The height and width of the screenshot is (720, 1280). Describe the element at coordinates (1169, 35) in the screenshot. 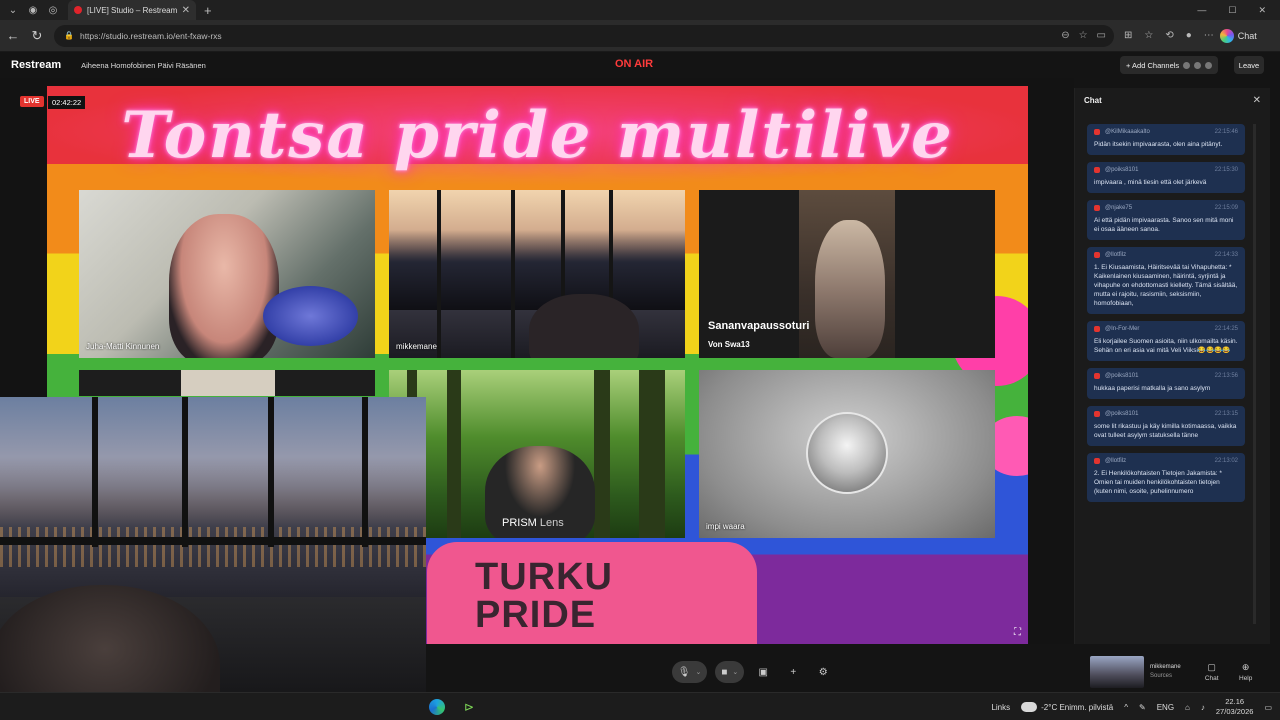

I see `history-icon: ⟲` at that location.